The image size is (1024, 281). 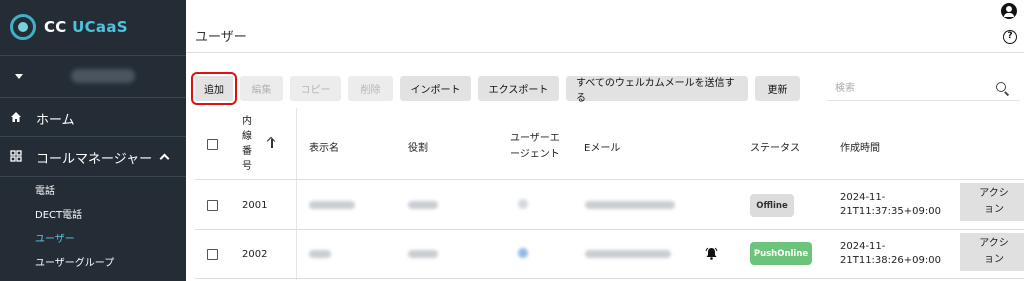 I want to click on extension-cell: 2001, so click(x=255, y=205).